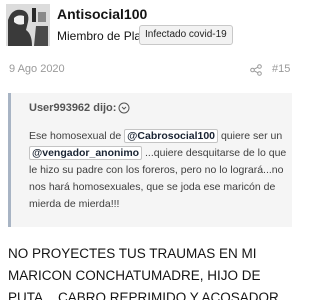 This screenshot has width=320, height=300. Describe the element at coordinates (250, 136) in the screenshot. I see `quote-text: quiere ser un` at that location.